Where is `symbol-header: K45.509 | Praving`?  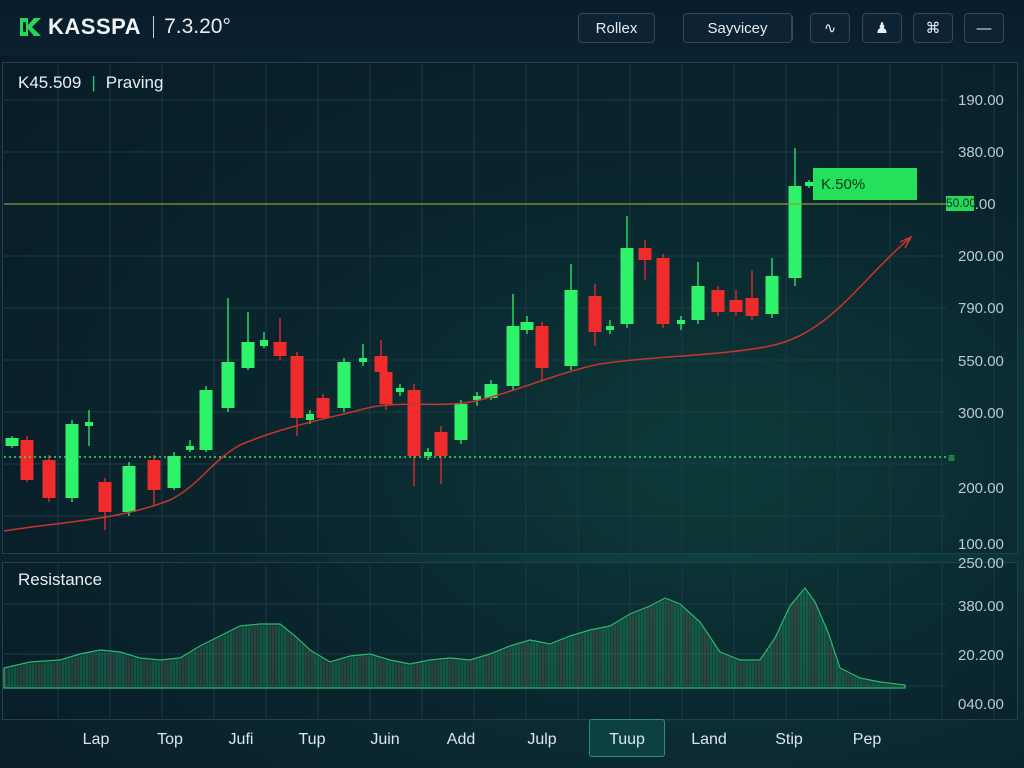
symbol-header: K45.509 | Praving is located at coordinates (90, 83).